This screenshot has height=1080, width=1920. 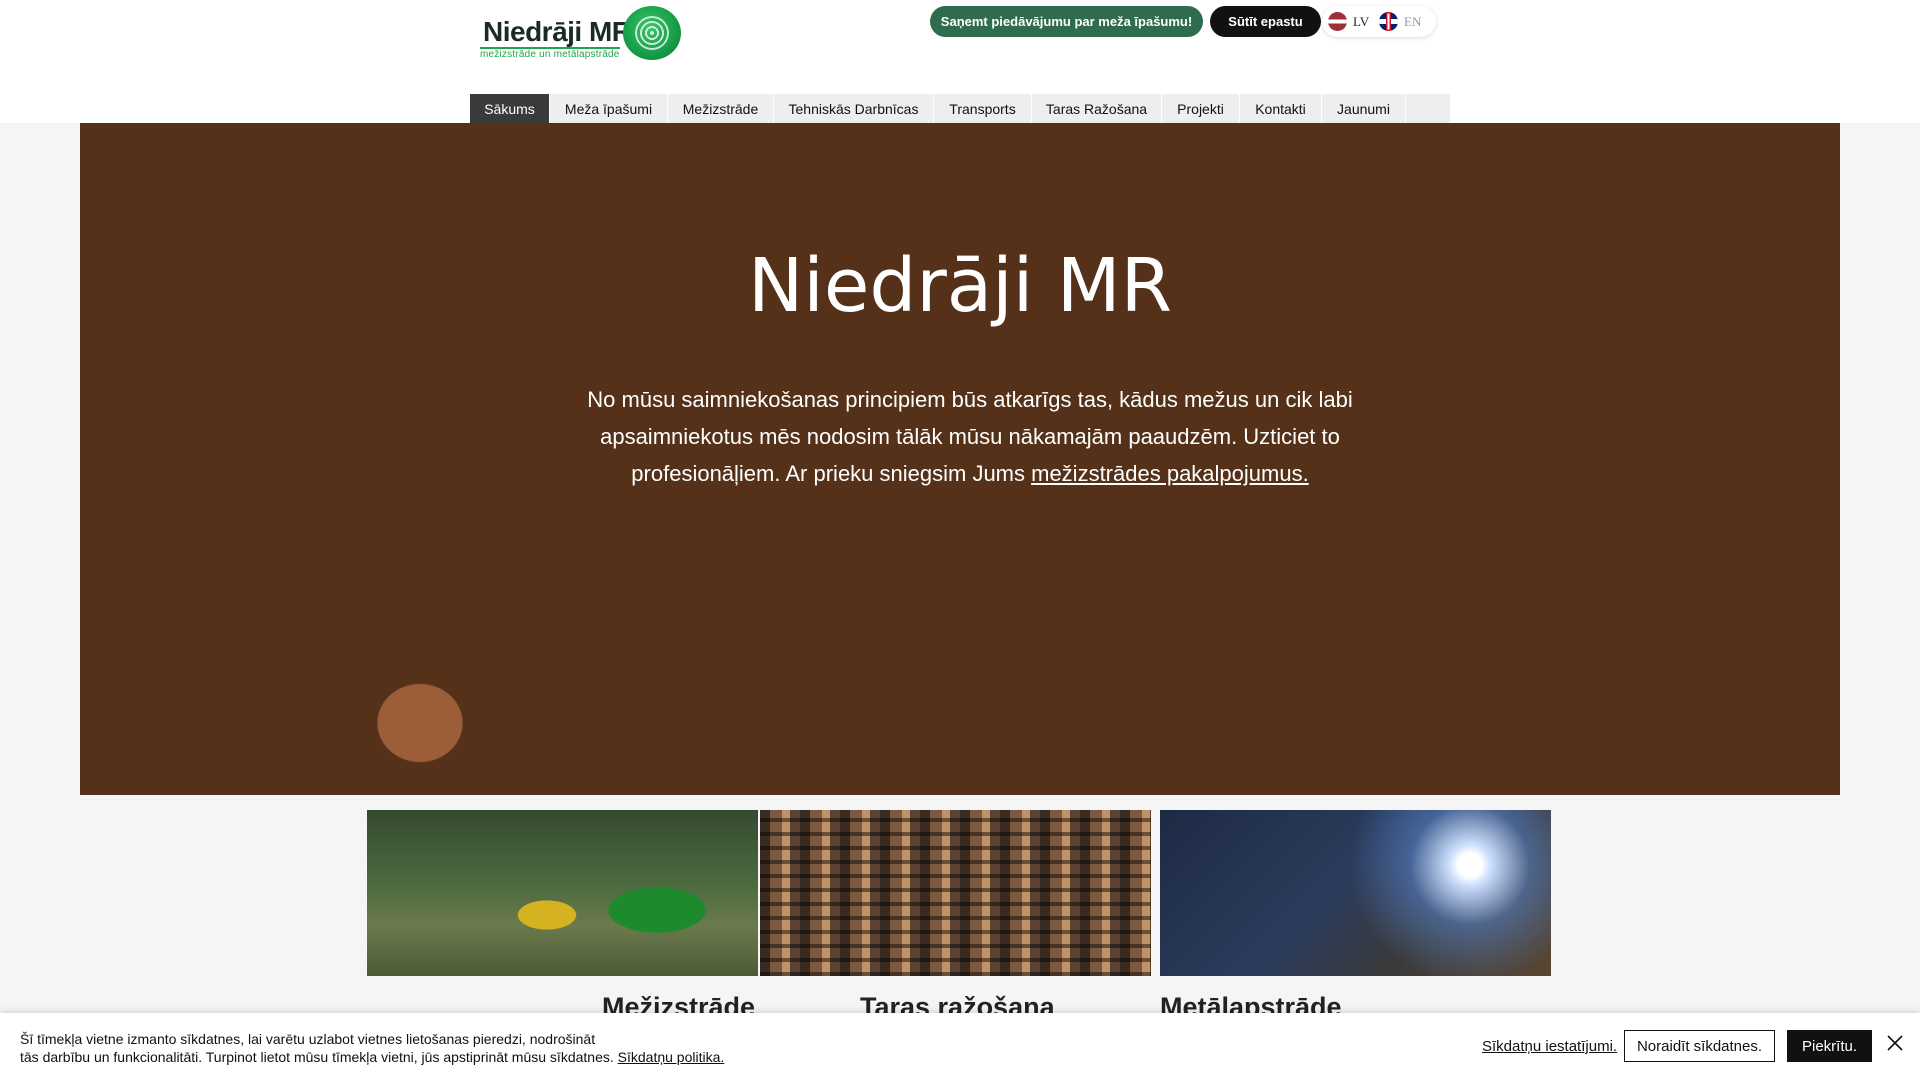 What do you see at coordinates (1549, 1046) in the screenshot?
I see `cookie-settings-link: Sīkdatņu iestatījumi.` at bounding box center [1549, 1046].